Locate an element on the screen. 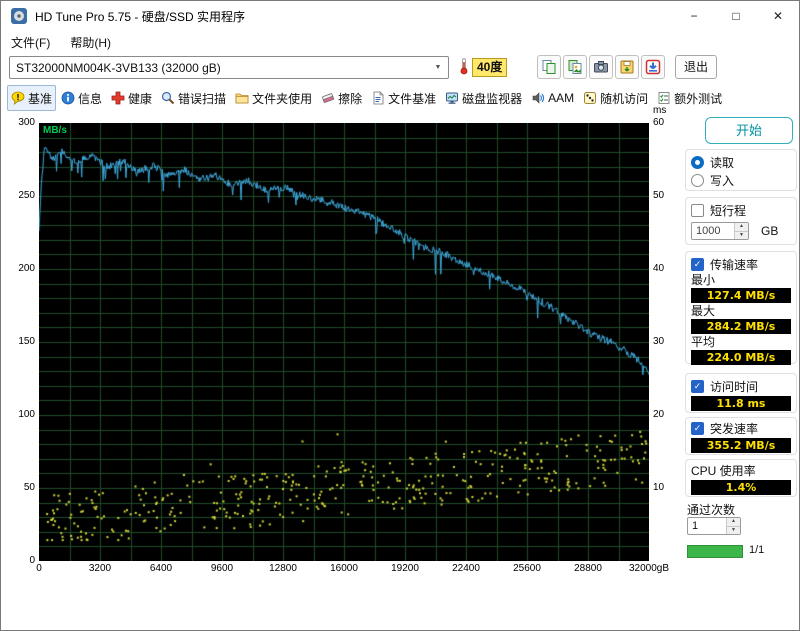 This screenshot has width=800, height=631. right-tick-label: 40 is located at coordinates (659, 268).